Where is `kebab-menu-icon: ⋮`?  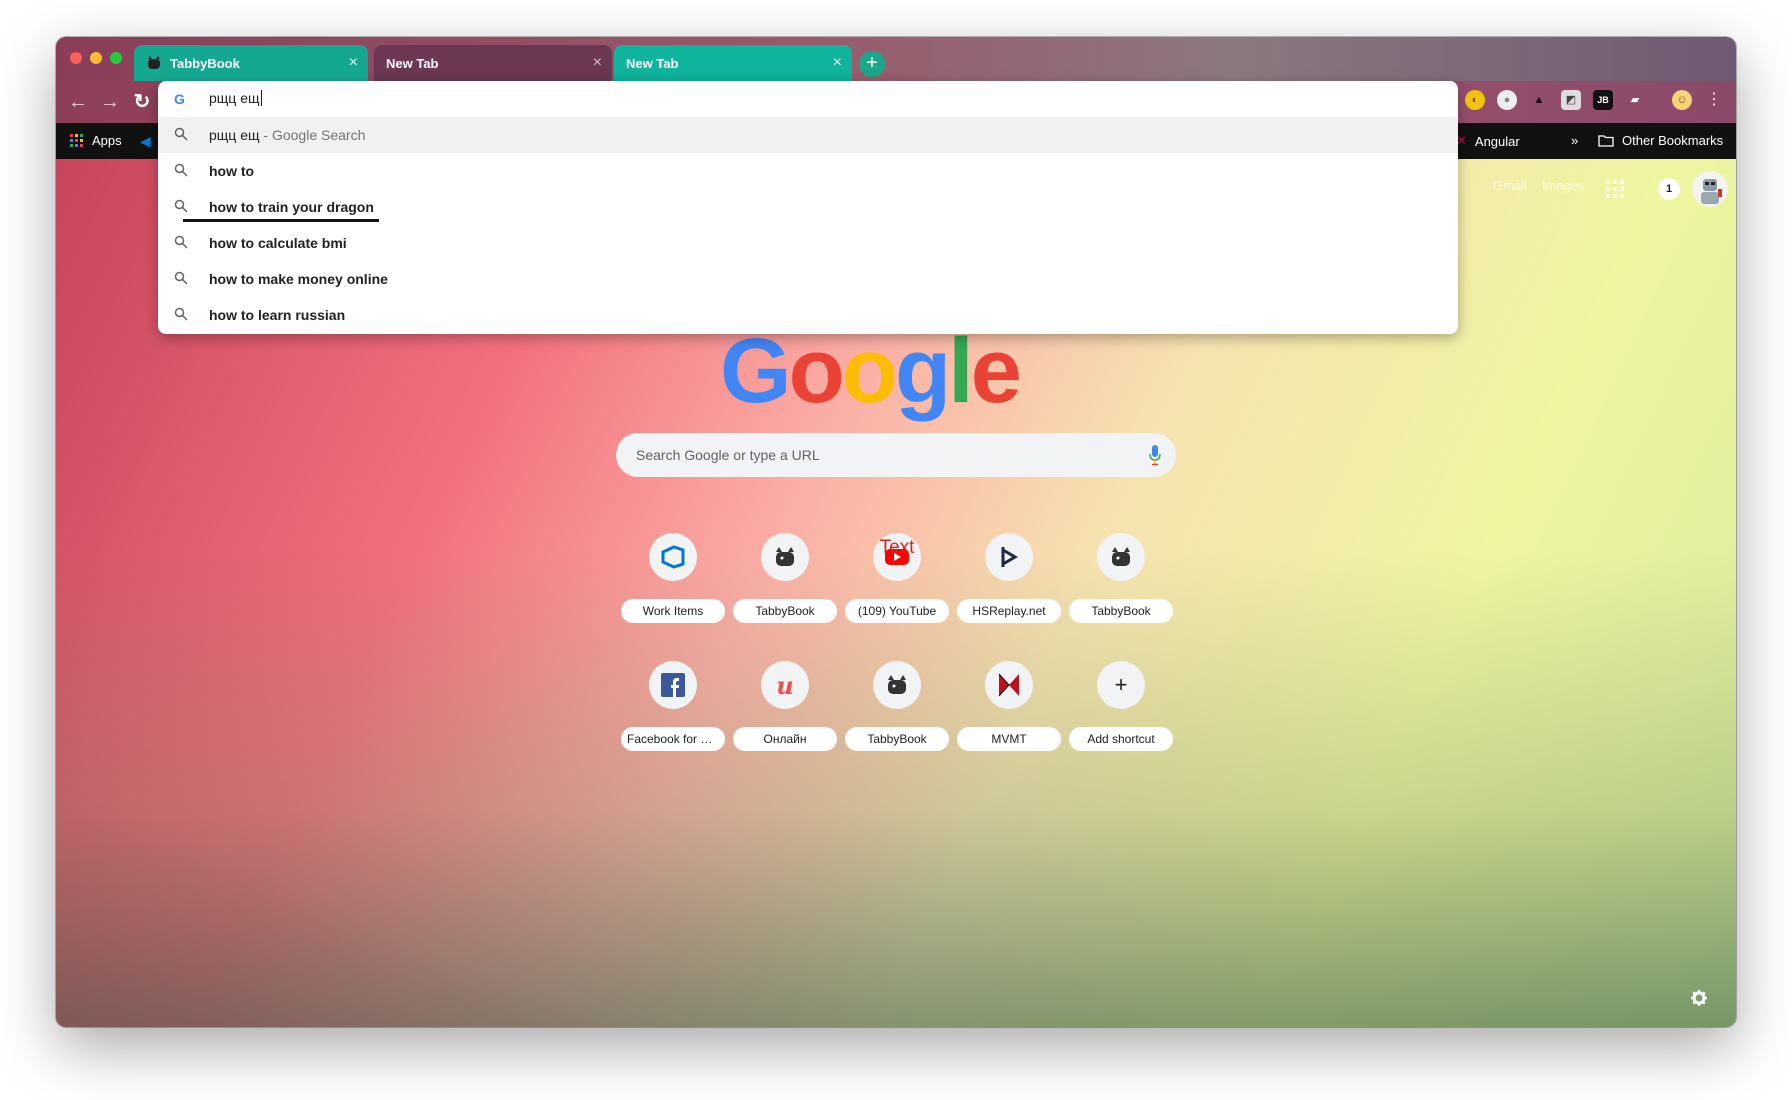
kebab-menu-icon: ⋮ is located at coordinates (1714, 100).